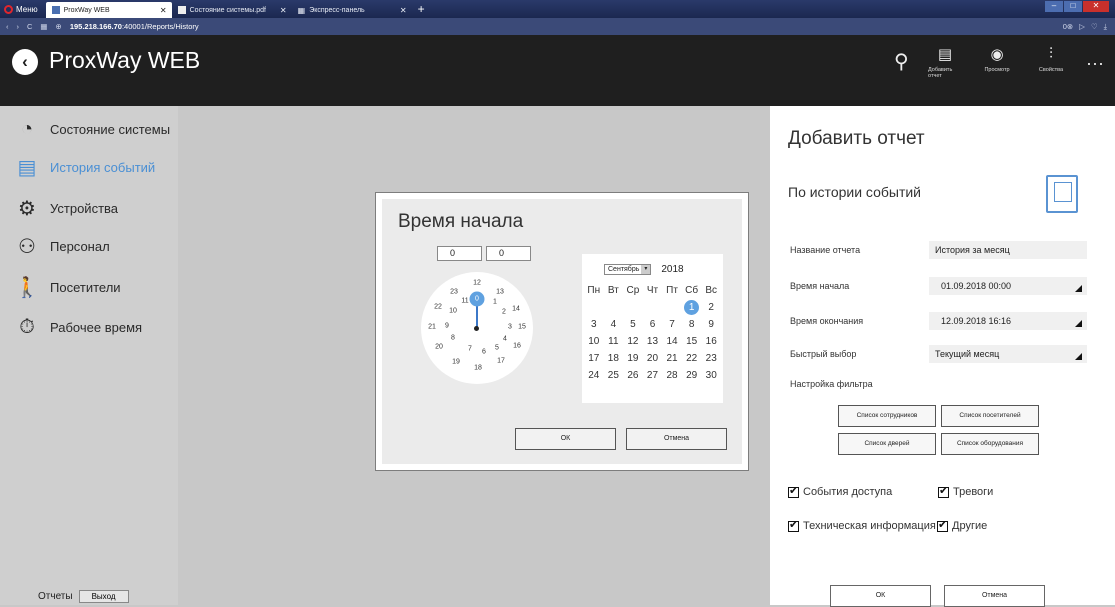  What do you see at coordinates (508, 253) in the screenshot?
I see `minutes-input: 0` at bounding box center [508, 253].